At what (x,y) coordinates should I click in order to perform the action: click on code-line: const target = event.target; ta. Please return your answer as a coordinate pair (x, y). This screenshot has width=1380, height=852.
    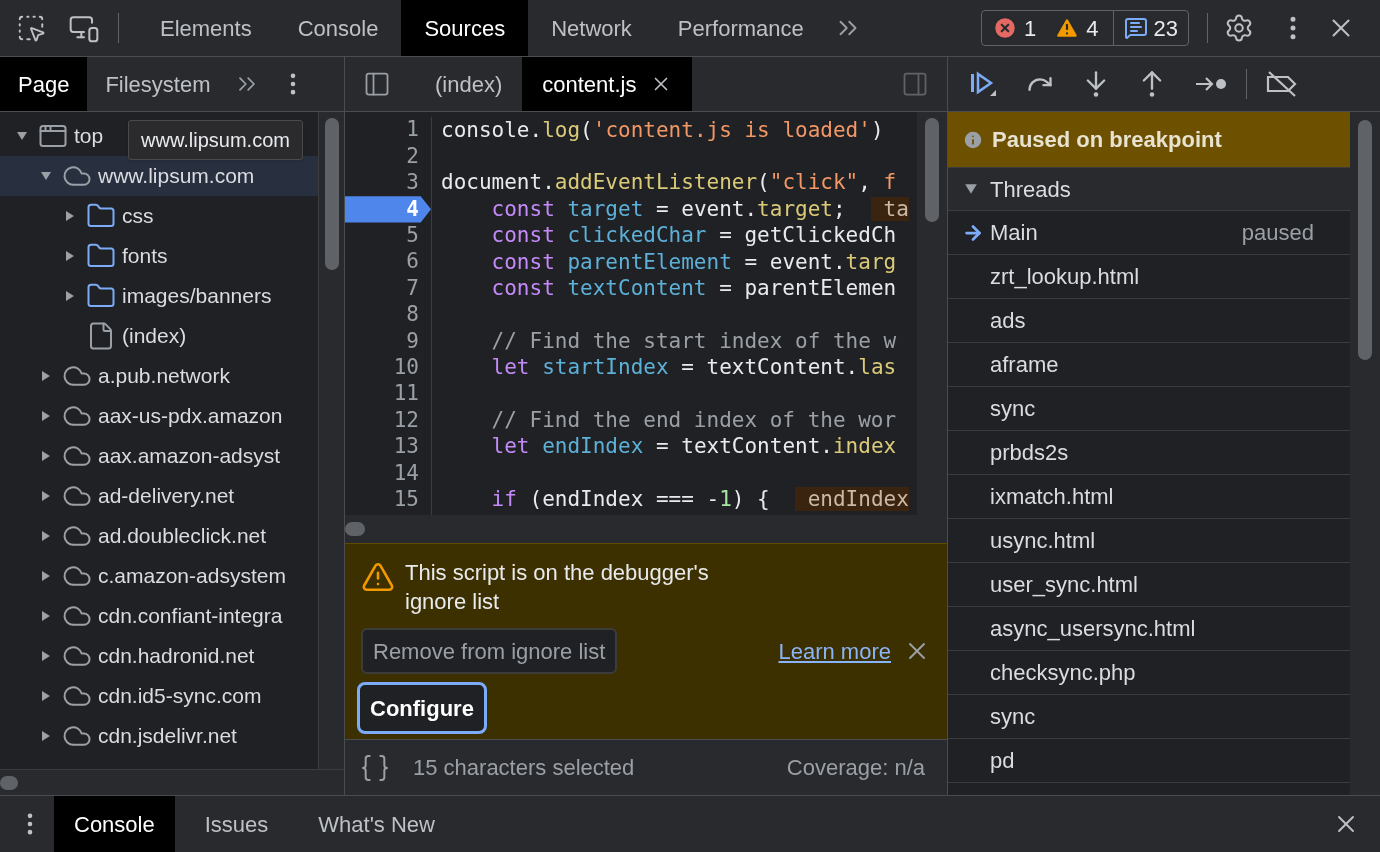
    Looking at the image, I should click on (699, 209).